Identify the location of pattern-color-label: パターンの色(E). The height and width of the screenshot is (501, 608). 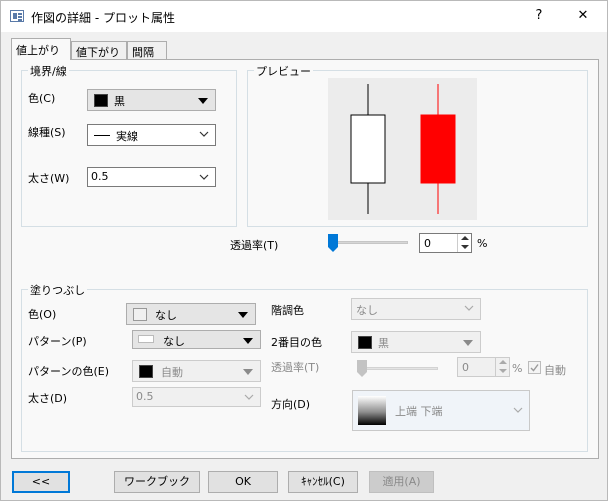
(68, 371).